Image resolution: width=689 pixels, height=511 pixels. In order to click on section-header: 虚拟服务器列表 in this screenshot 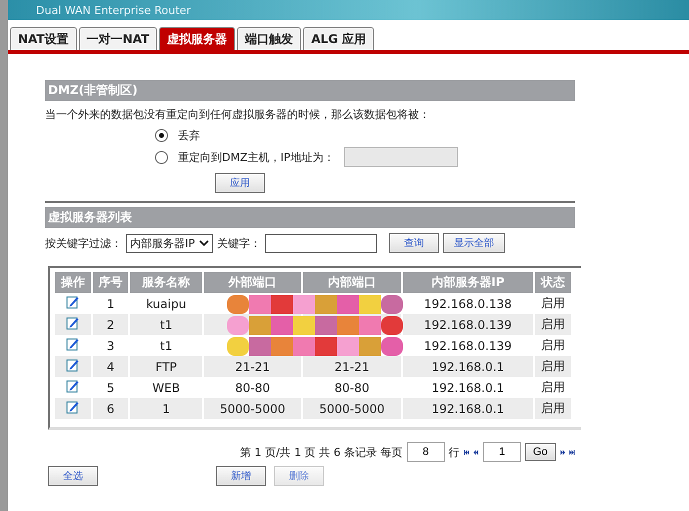, I will do `click(310, 217)`.